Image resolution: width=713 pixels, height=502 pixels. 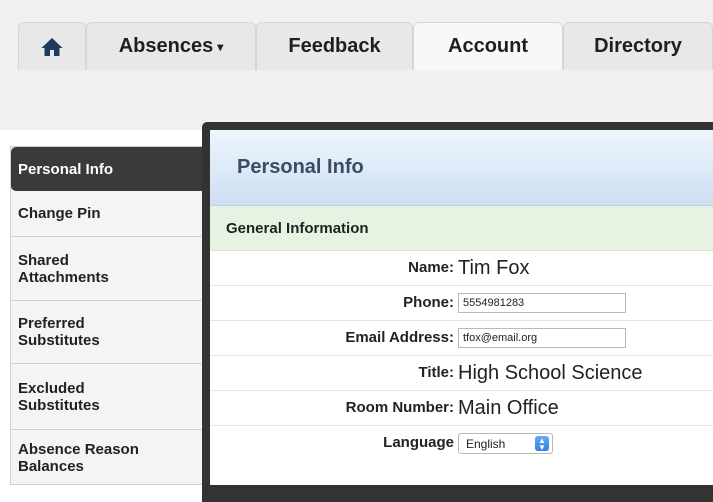 What do you see at coordinates (106, 397) in the screenshot?
I see `sidebar-item-excluded-substitutes: Excluded Substitutes` at bounding box center [106, 397].